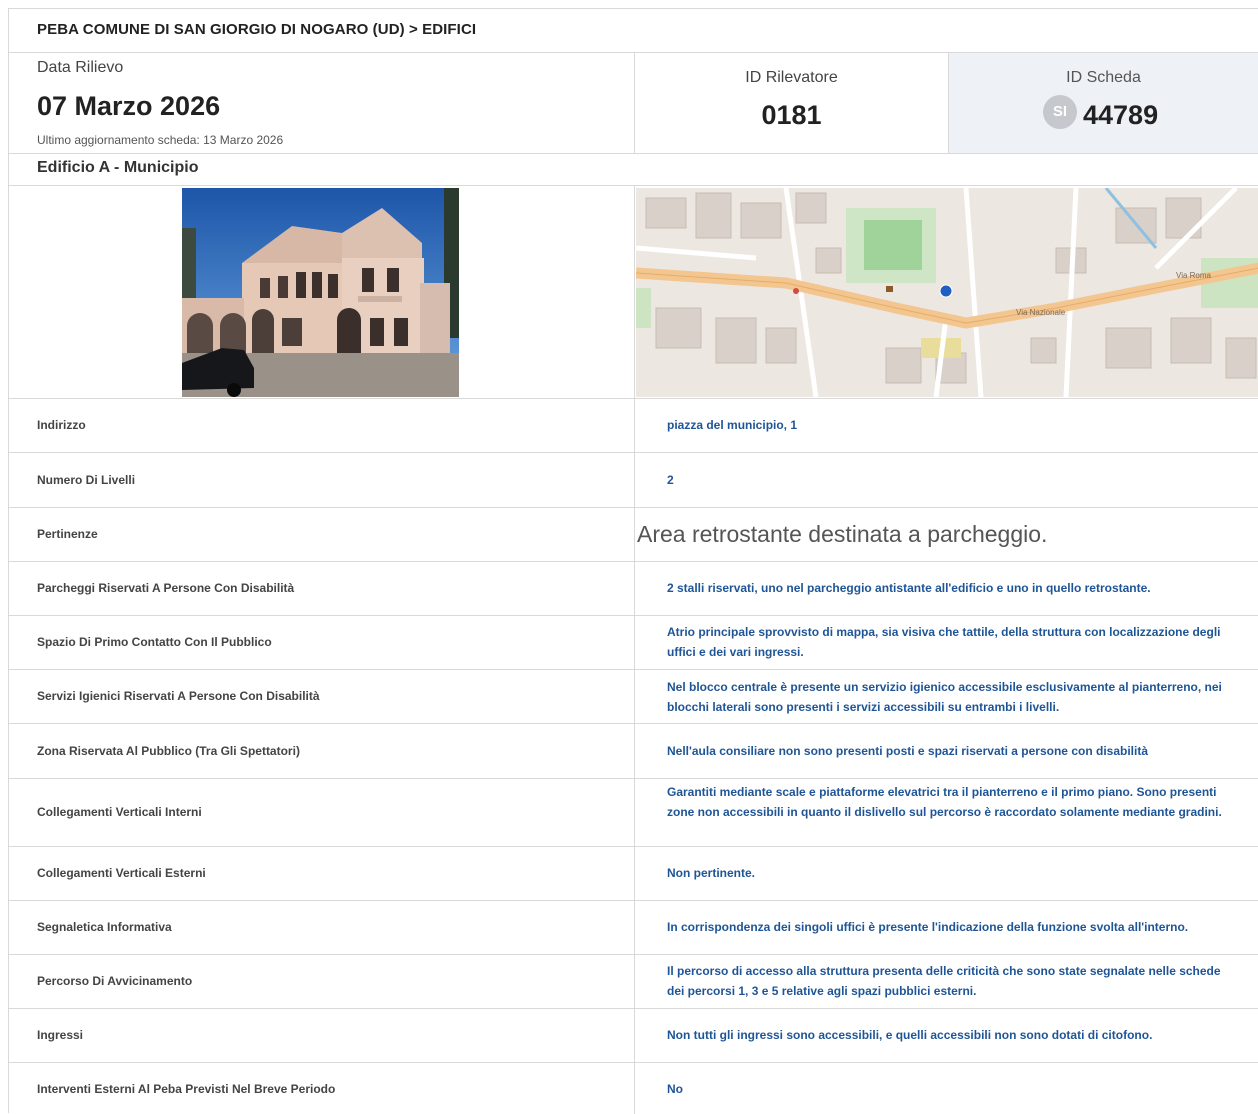 The height and width of the screenshot is (1114, 1258). I want to click on surveyor-id-box: ID Rilevatore 0181, so click(791, 103).